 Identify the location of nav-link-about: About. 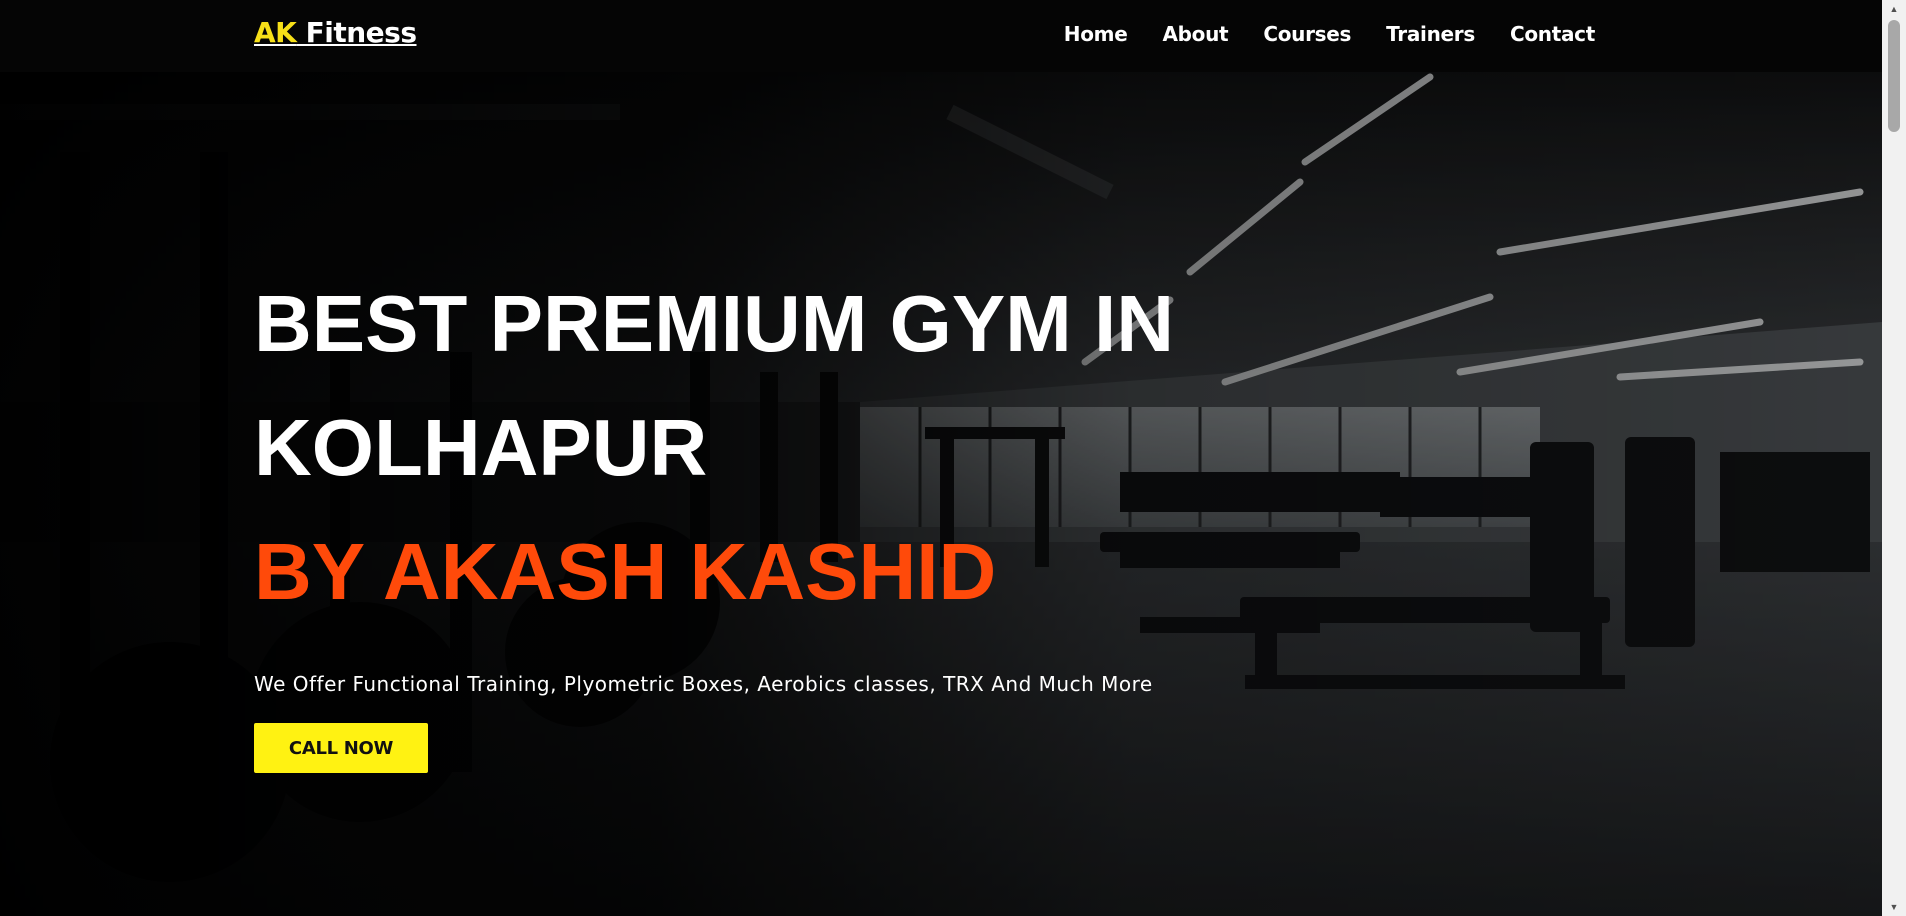
(1195, 34).